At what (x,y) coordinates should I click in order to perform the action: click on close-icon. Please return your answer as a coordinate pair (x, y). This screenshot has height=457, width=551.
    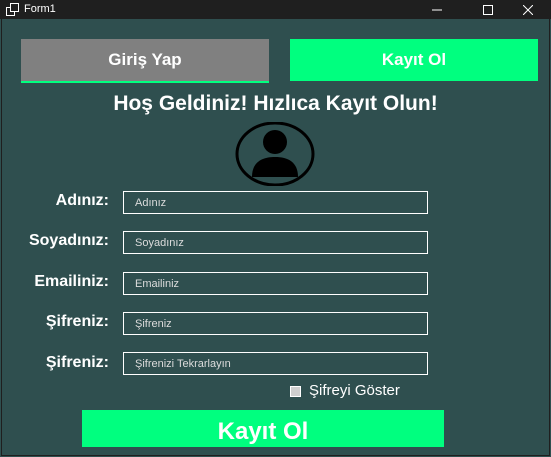
    Looking at the image, I should click on (528, 9).